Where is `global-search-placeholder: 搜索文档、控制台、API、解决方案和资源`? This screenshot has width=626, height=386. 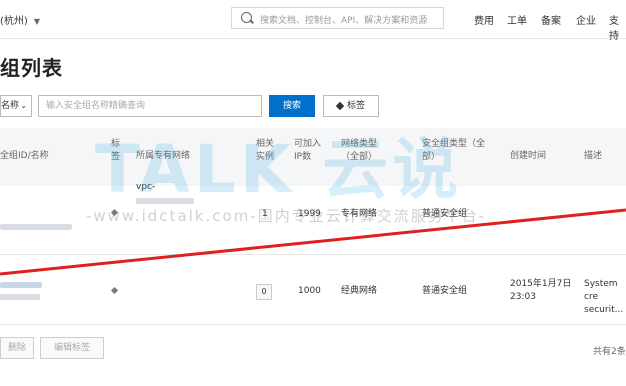
global-search-placeholder: 搜索文档、控制台、API、解决方案和资源 is located at coordinates (344, 21).